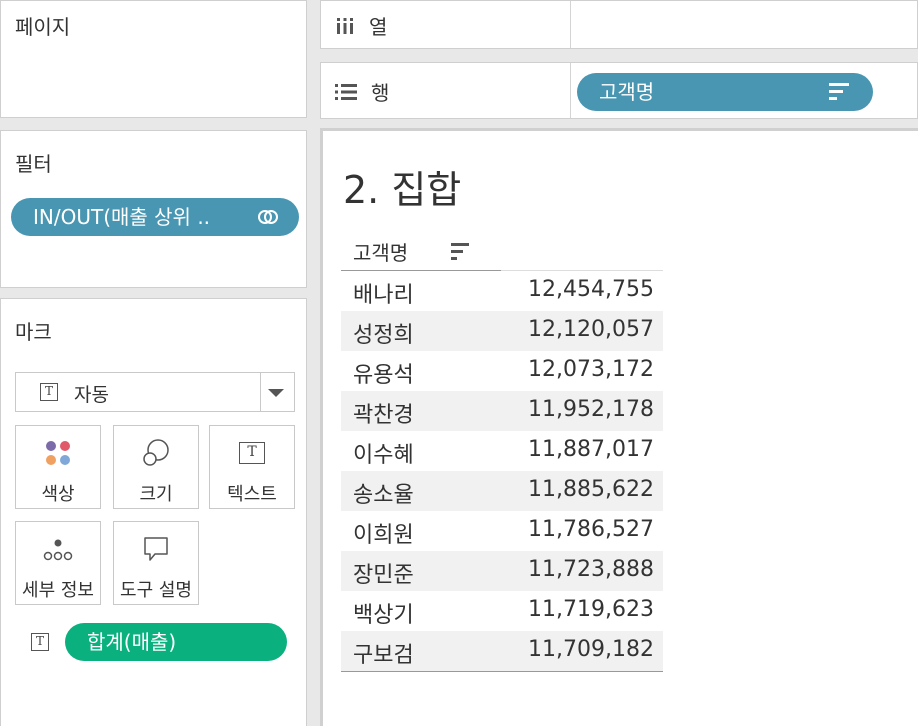 Image resolution: width=918 pixels, height=726 pixels. Describe the element at coordinates (362, 91) in the screenshot. I see `rows-shelf-header: 행` at that location.